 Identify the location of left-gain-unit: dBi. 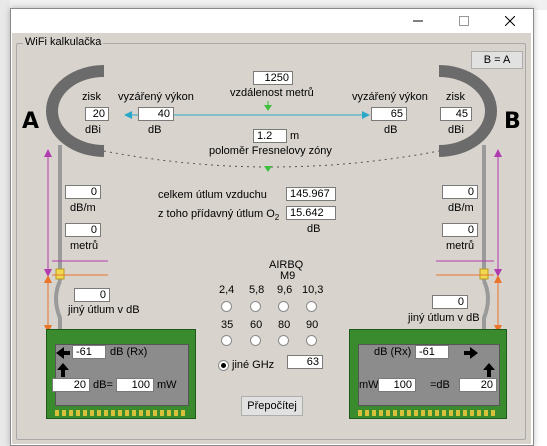
(93, 130).